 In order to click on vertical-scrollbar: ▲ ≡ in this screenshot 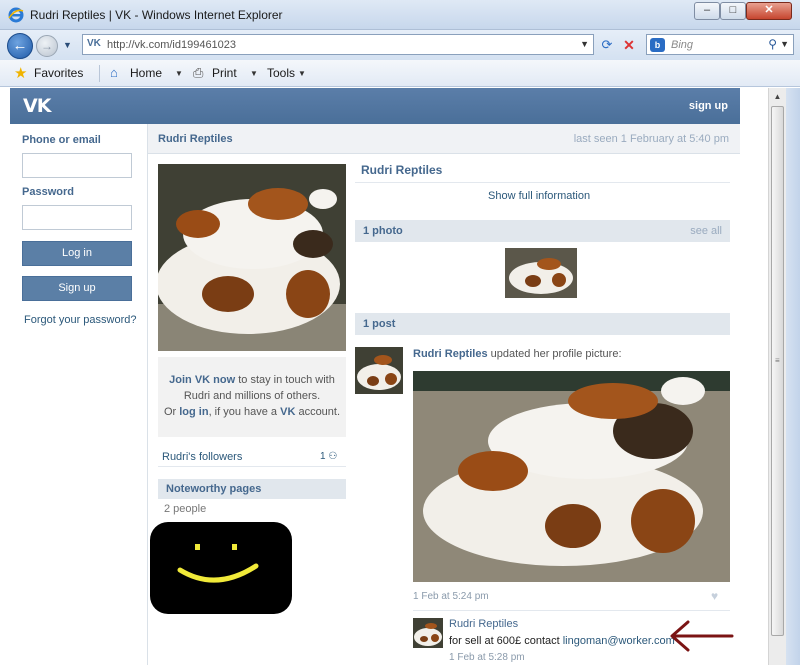, I will do `click(777, 376)`.